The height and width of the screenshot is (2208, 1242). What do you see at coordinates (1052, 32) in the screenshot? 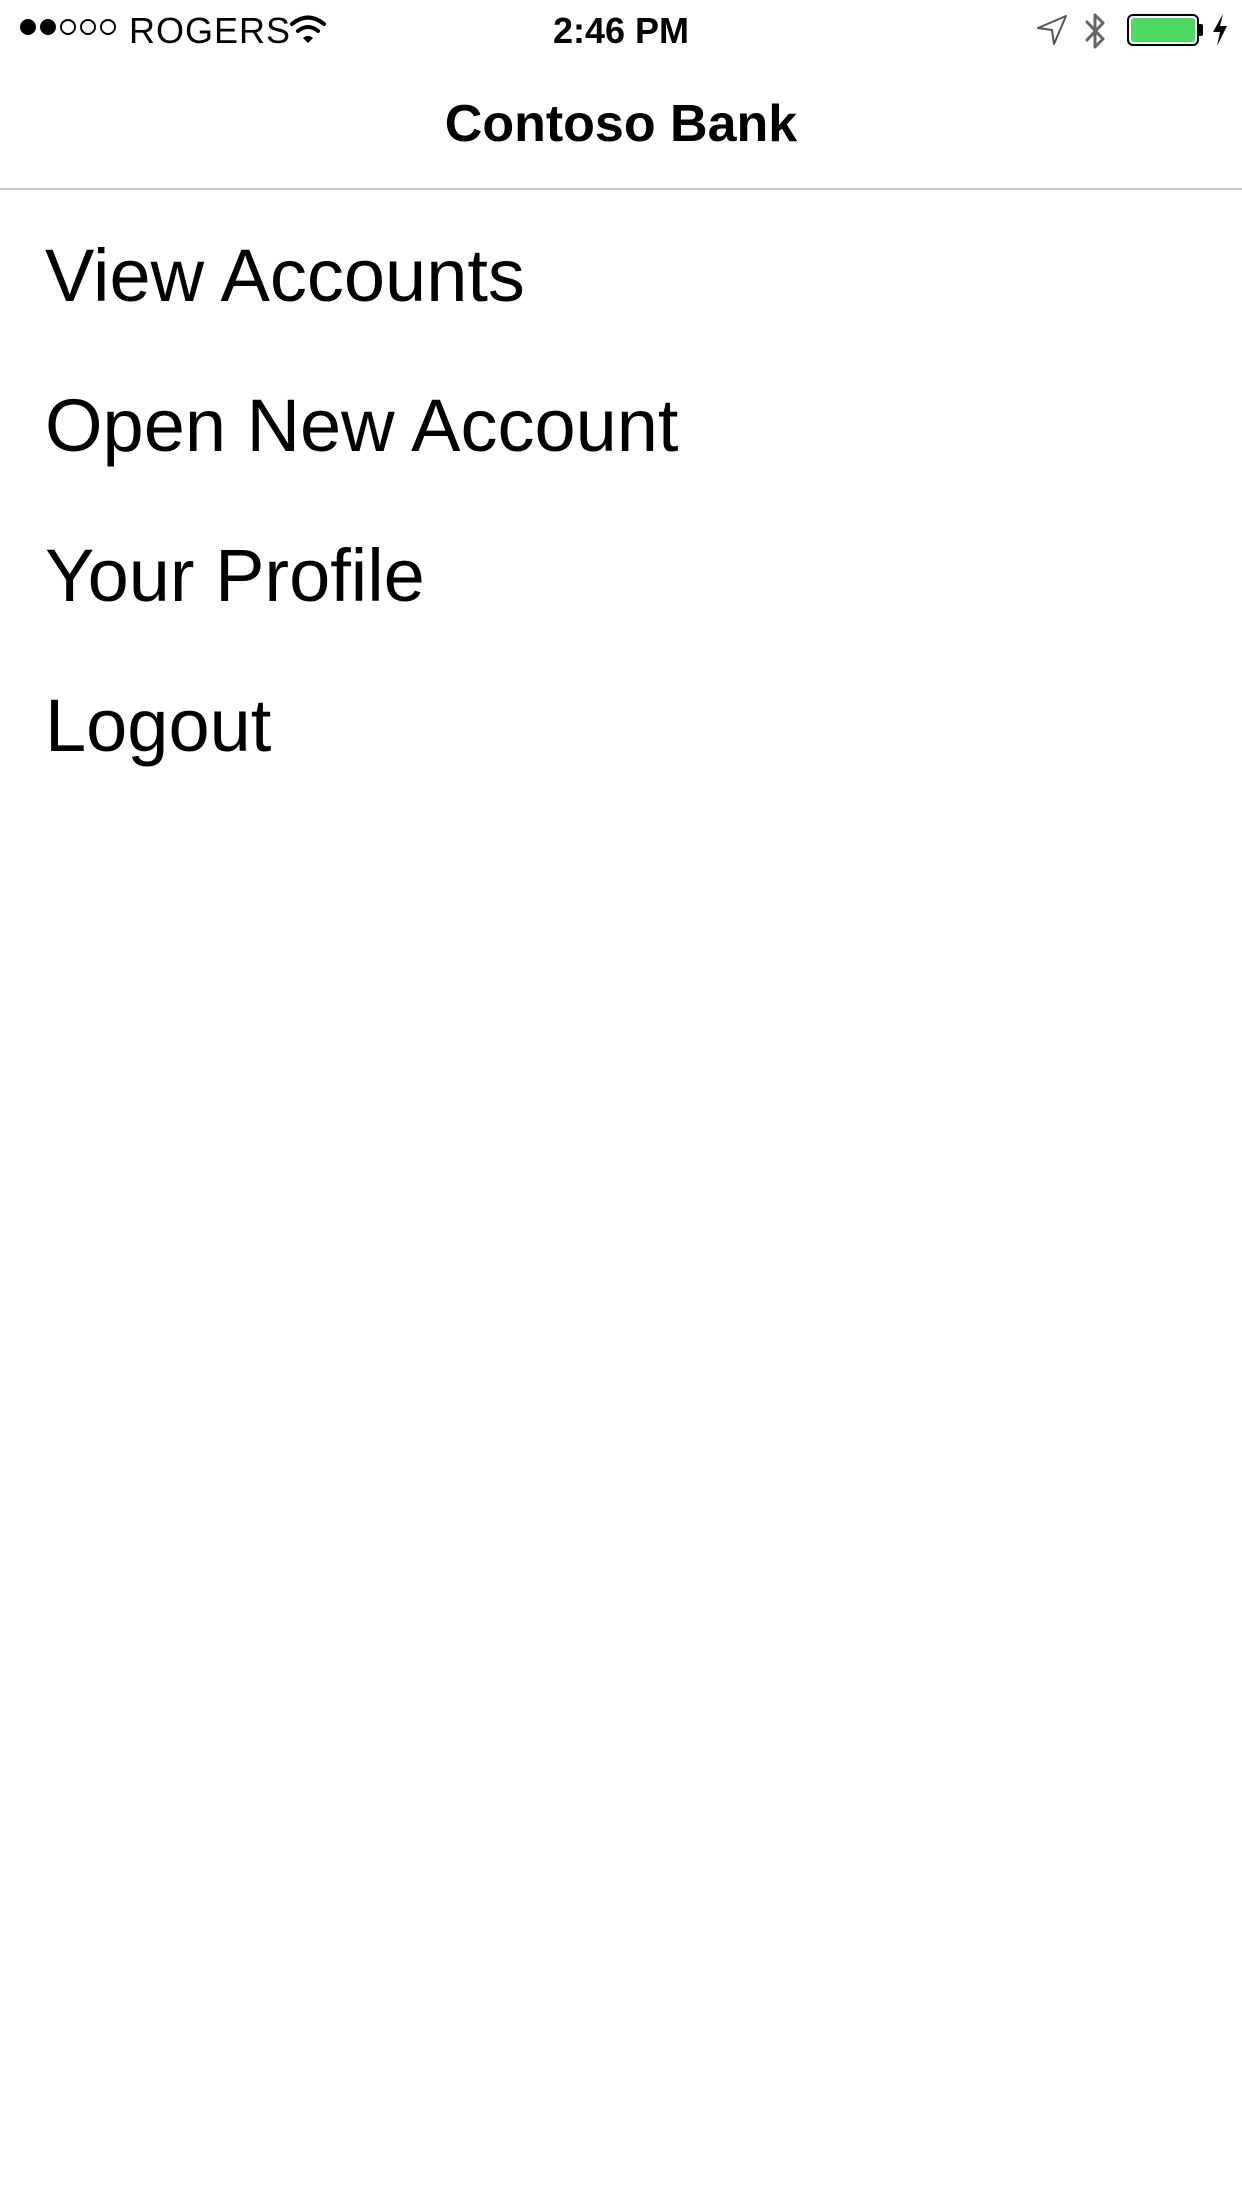
I see `location-arrow-icon` at bounding box center [1052, 32].